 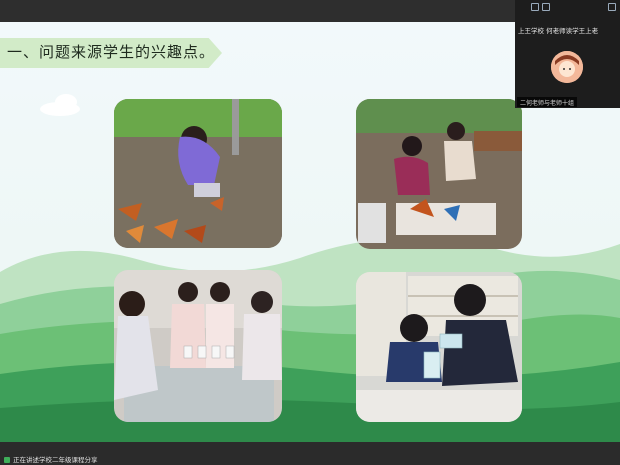 What do you see at coordinates (111, 52) in the screenshot?
I see `slide-title: 一、问题来源学生的兴趣点。` at bounding box center [111, 52].